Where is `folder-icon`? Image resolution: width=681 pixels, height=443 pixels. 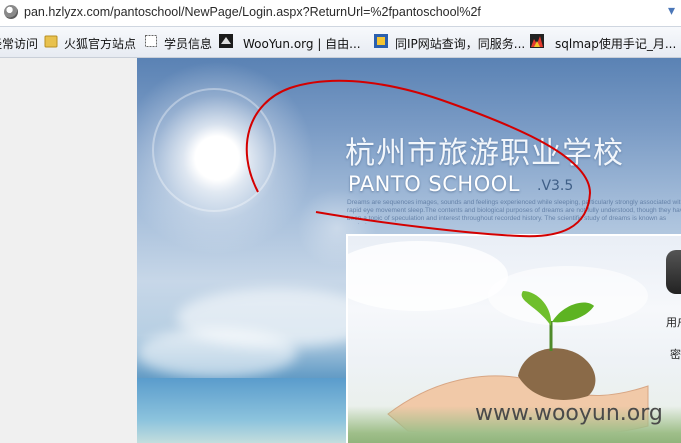 folder-icon is located at coordinates (51, 41).